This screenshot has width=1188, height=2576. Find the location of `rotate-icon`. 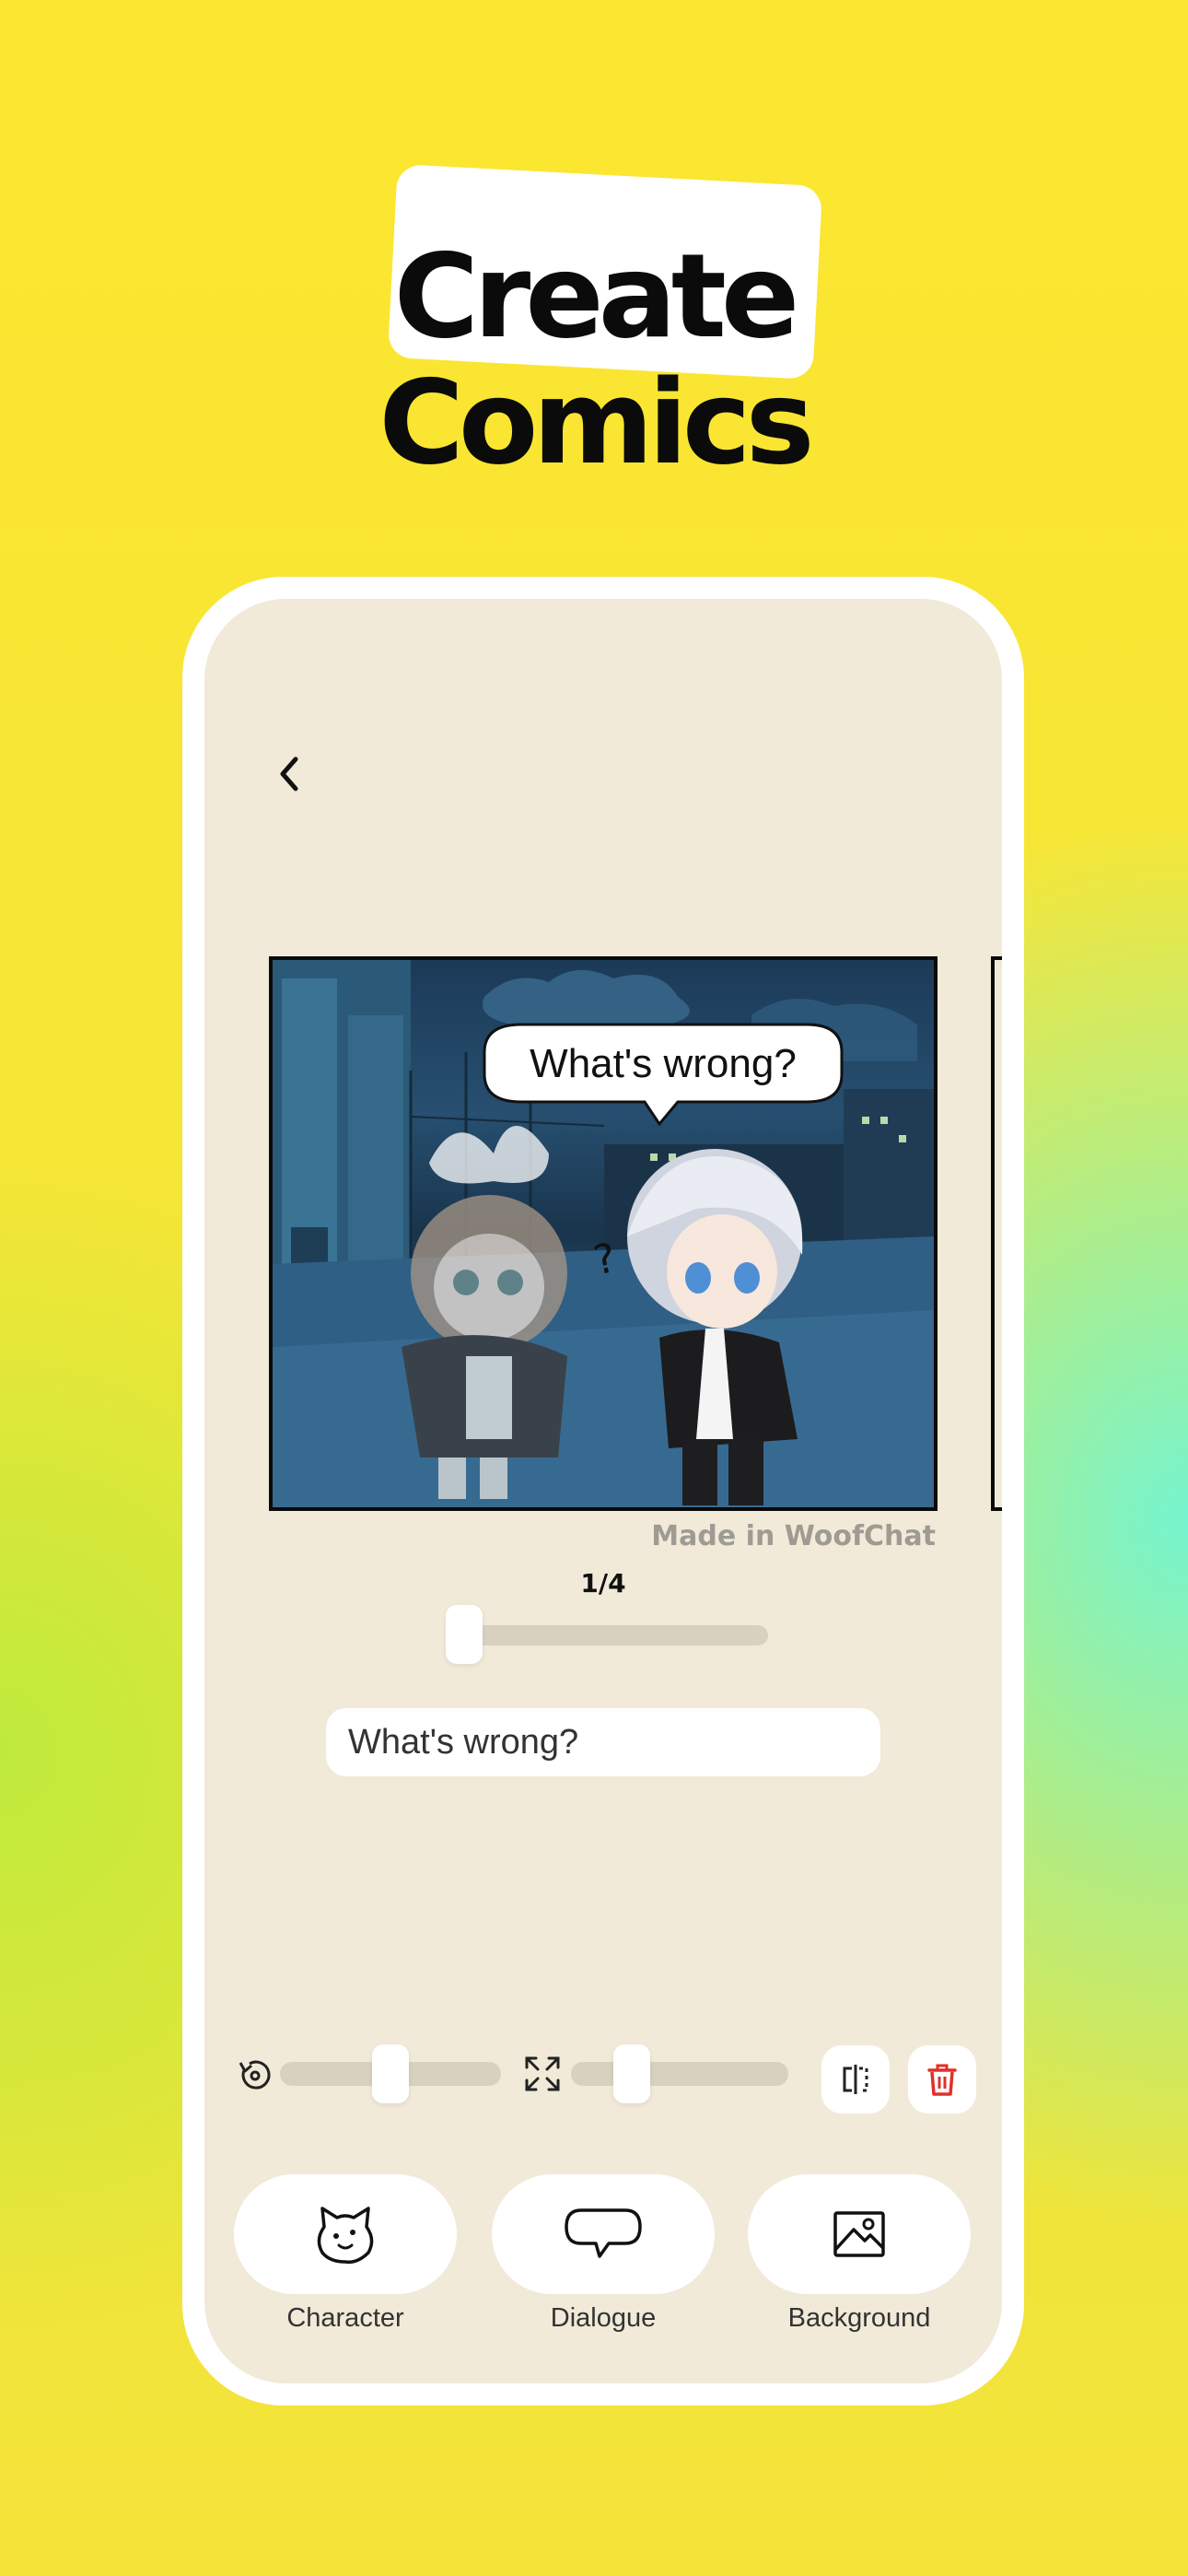

rotate-icon is located at coordinates (255, 2076).